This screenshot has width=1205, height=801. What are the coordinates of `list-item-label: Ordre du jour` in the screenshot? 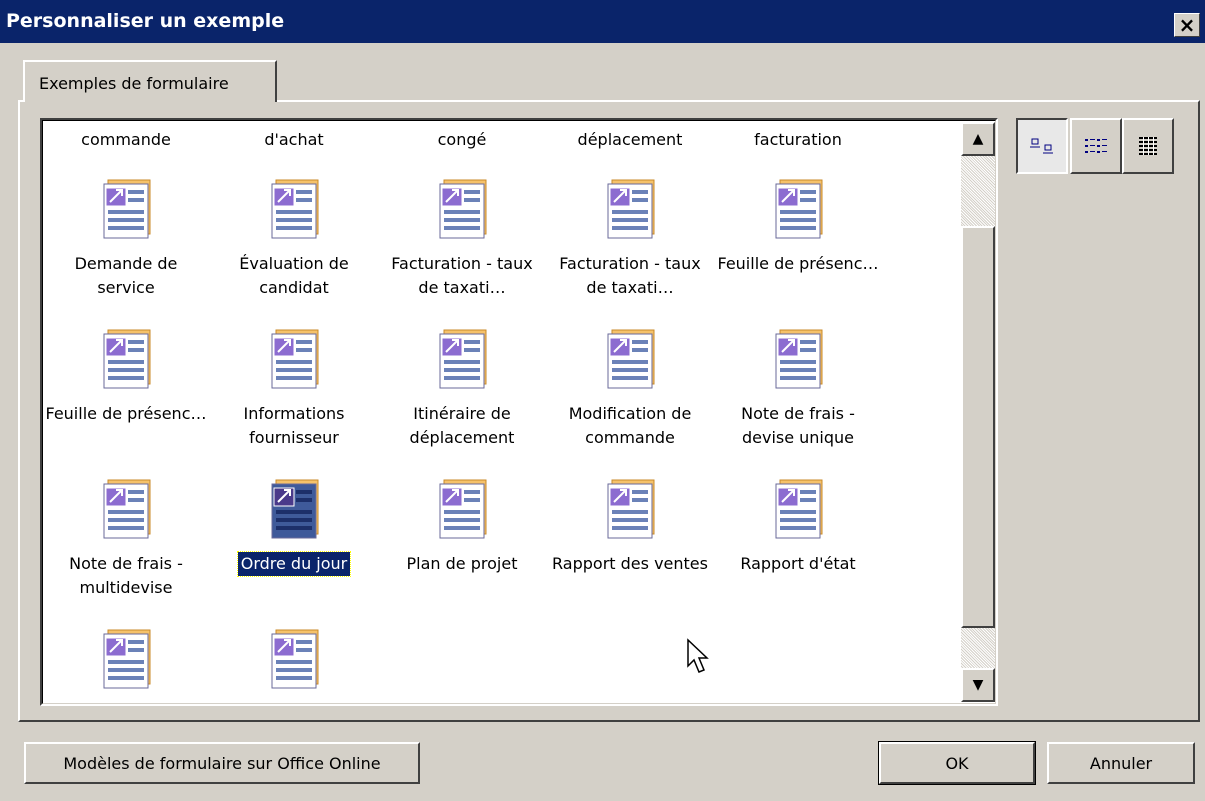 It's located at (294, 564).